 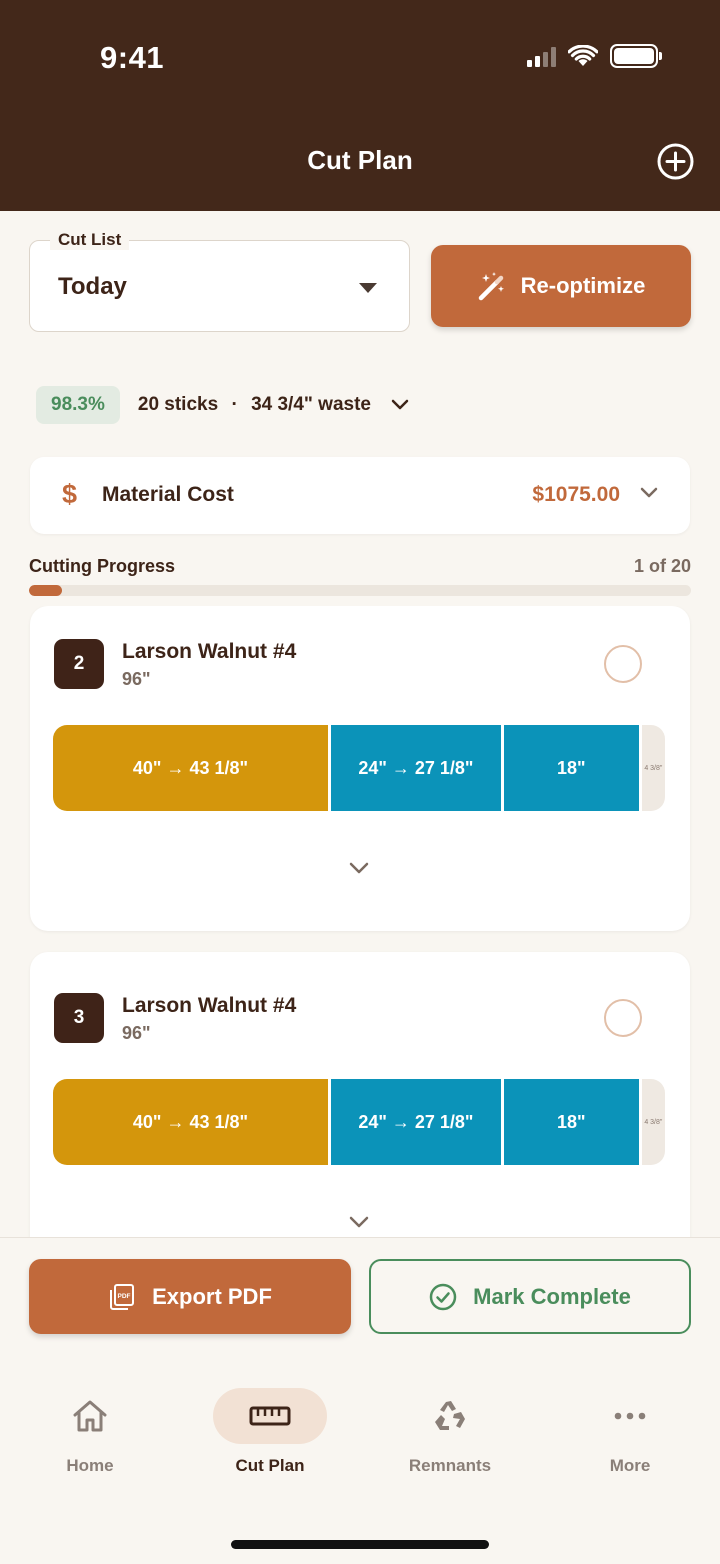 I want to click on yield-badge: 98.3%, so click(x=78, y=405).